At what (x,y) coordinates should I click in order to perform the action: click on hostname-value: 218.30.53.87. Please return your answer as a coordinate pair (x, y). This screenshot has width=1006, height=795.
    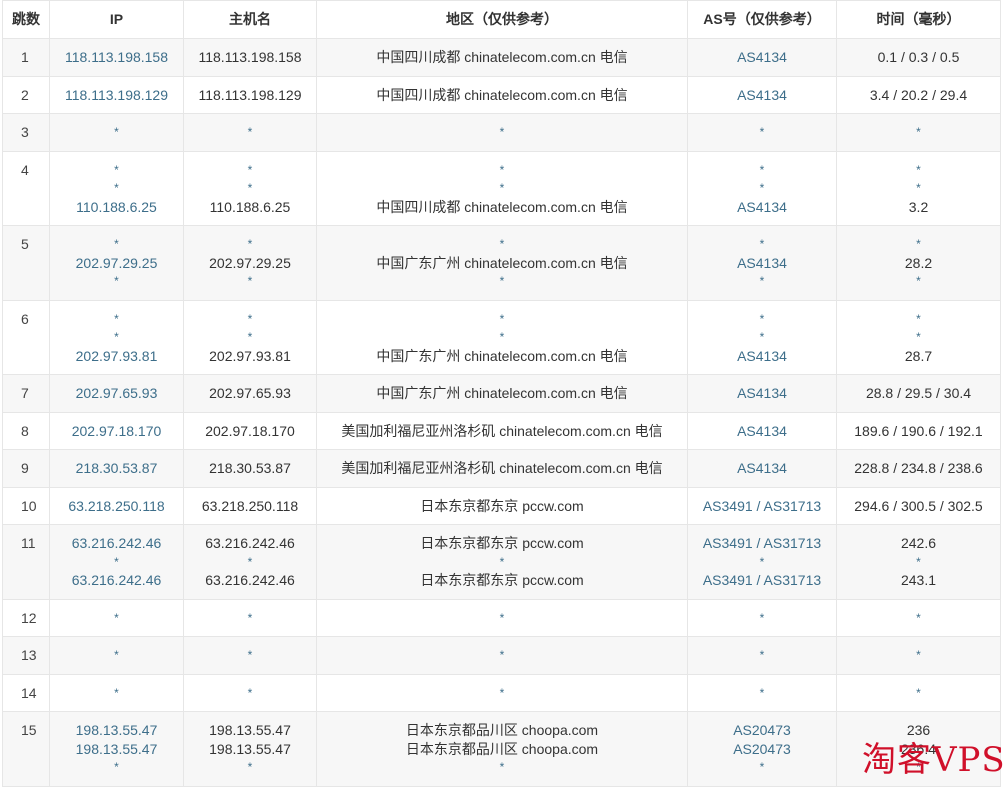
    Looking at the image, I should click on (250, 468).